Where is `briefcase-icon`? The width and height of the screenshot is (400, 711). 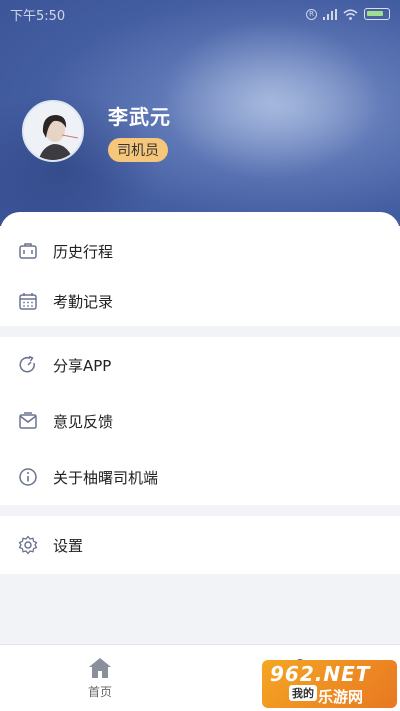 briefcase-icon is located at coordinates (28, 251).